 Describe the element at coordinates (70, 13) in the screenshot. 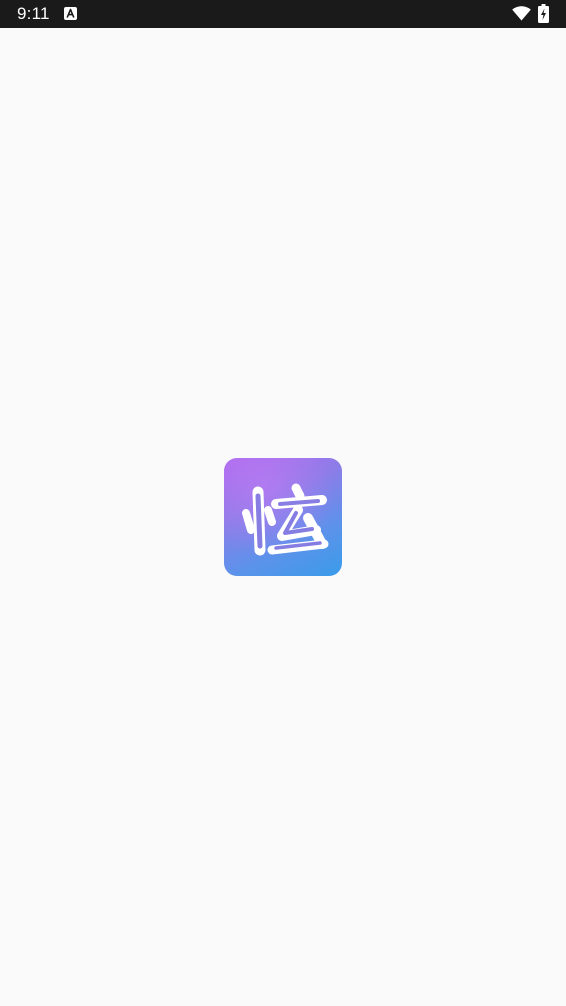

I see `font-a-icon` at that location.